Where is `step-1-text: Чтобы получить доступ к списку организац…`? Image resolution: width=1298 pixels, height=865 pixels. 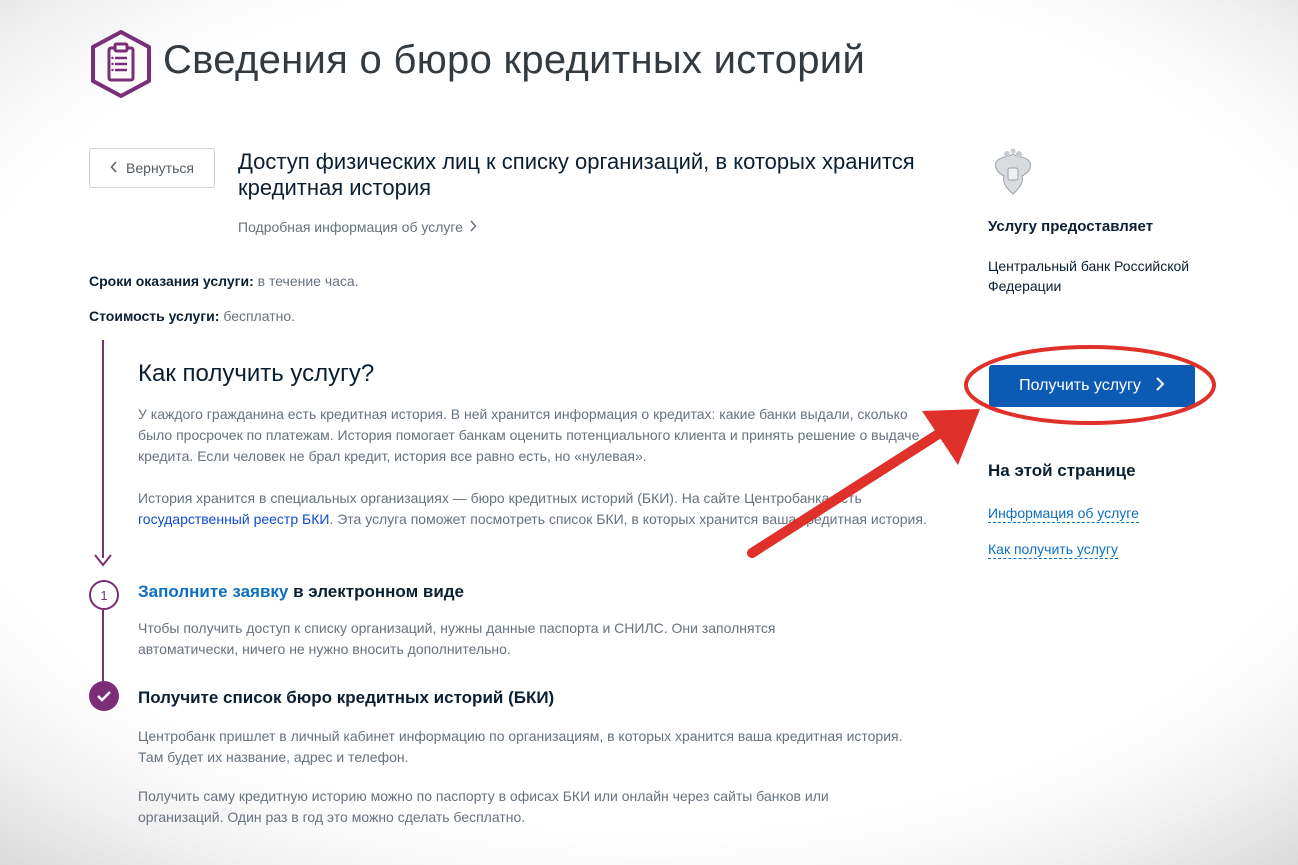
step-1-text: Чтобы получить доступ к списку организац… is located at coordinates (457, 638).